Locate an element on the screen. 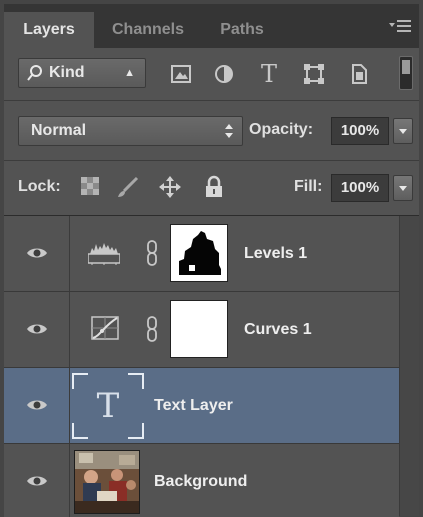  type-icon: T is located at coordinates (108, 406).